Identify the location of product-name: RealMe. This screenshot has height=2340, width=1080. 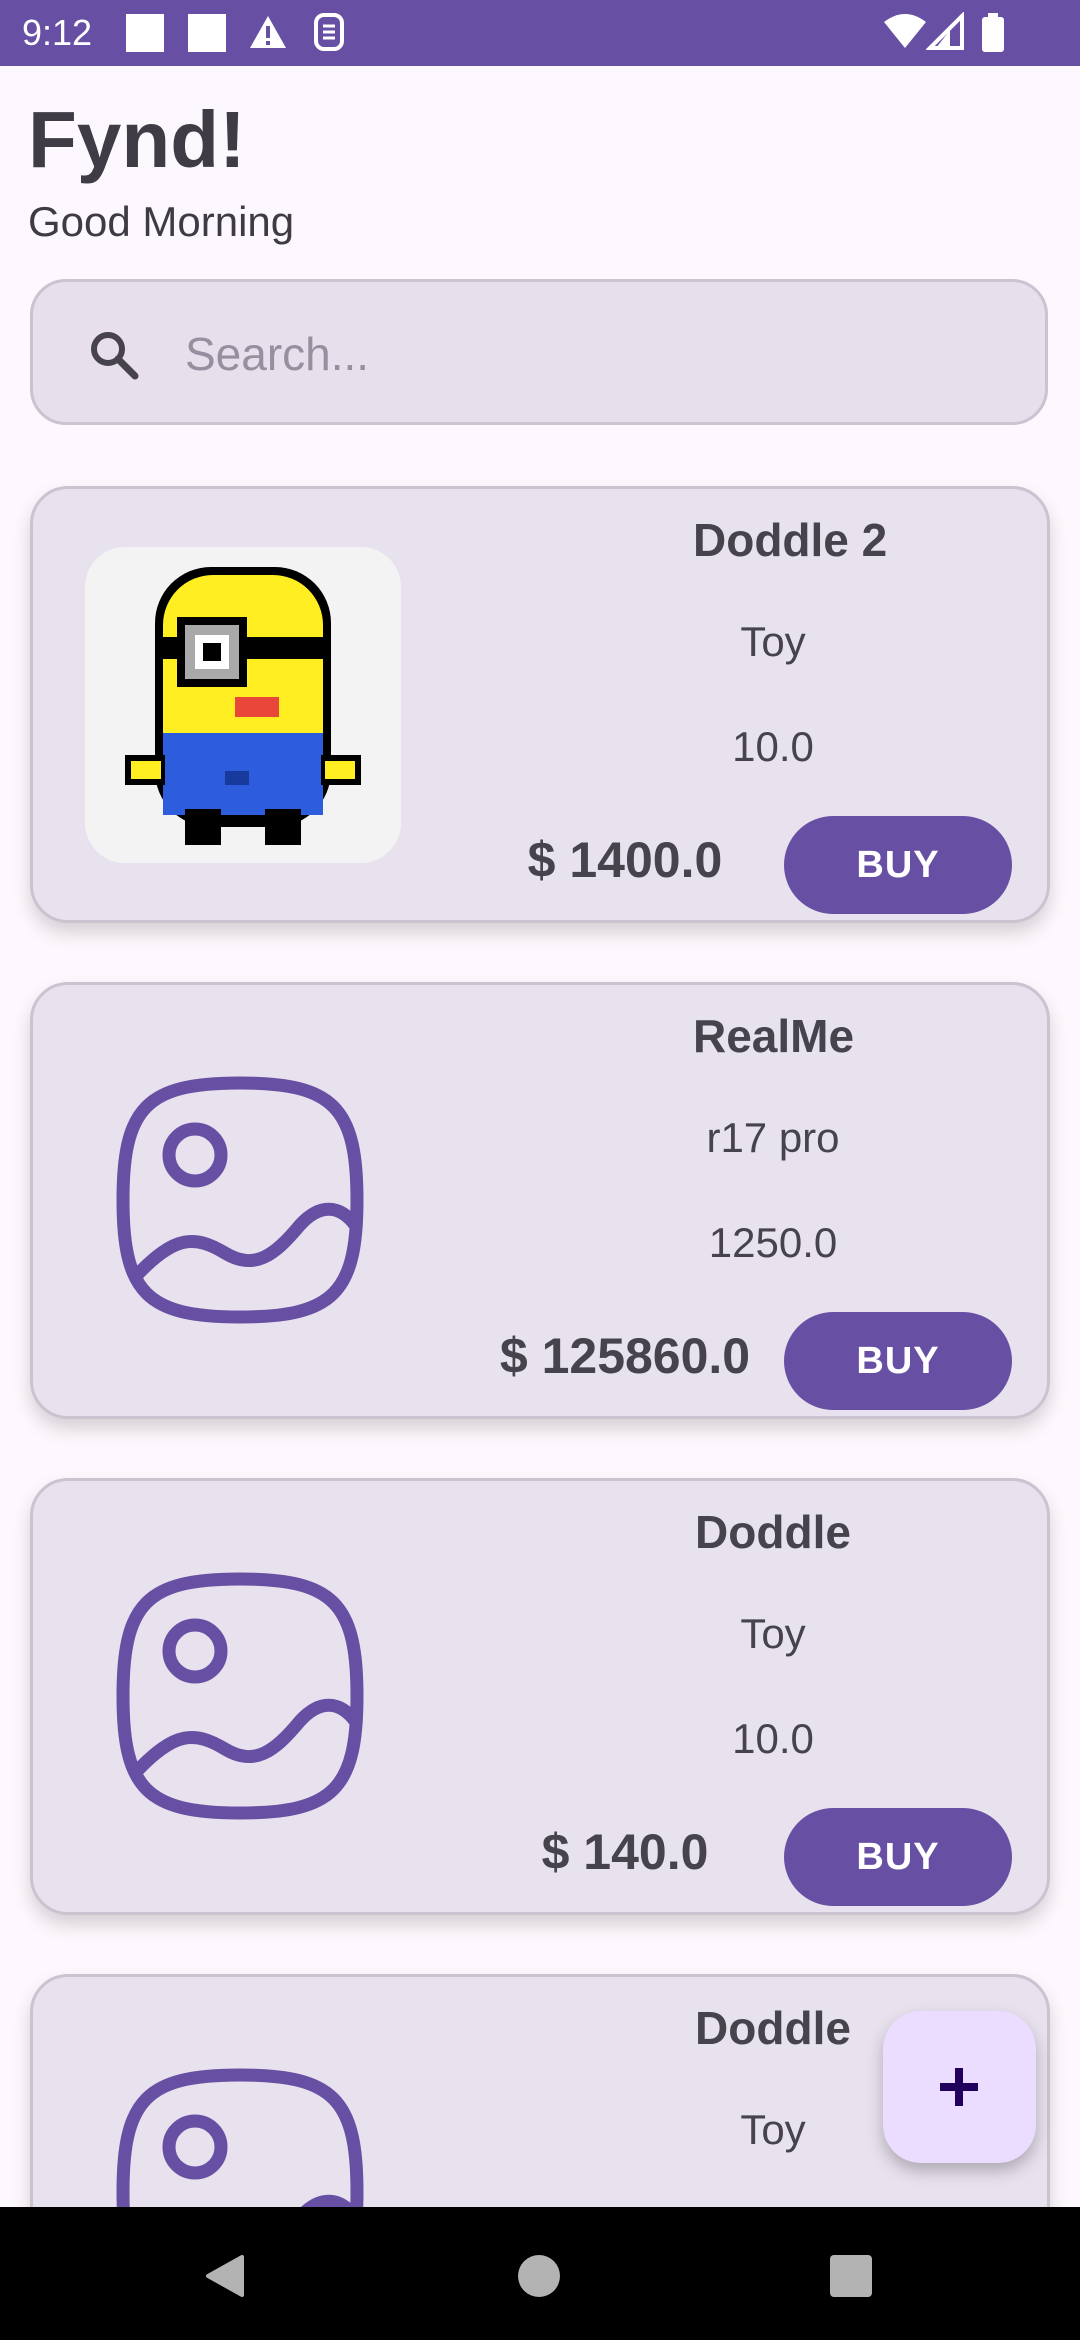
(774, 1036).